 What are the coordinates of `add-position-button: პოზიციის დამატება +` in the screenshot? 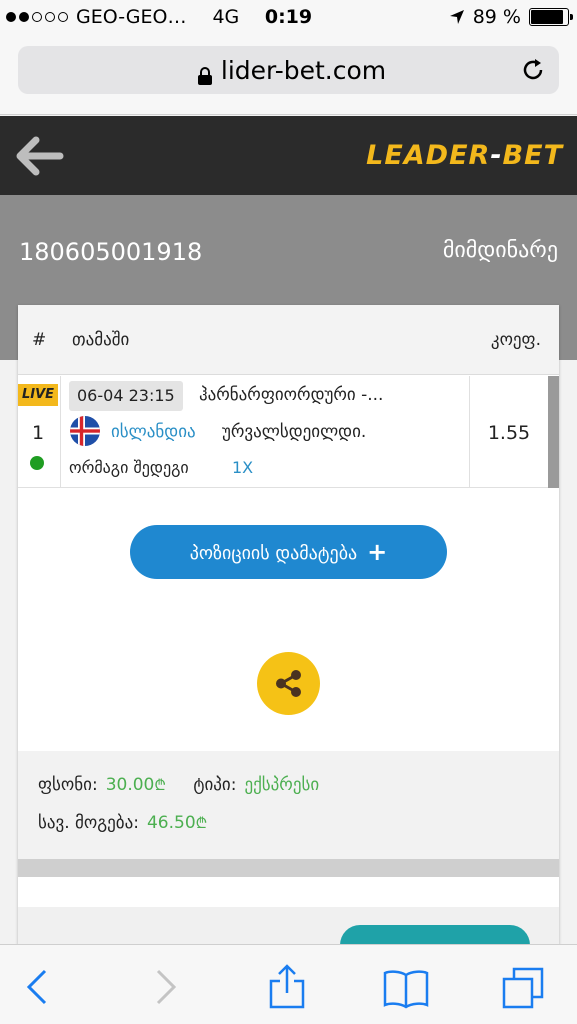 It's located at (288, 552).